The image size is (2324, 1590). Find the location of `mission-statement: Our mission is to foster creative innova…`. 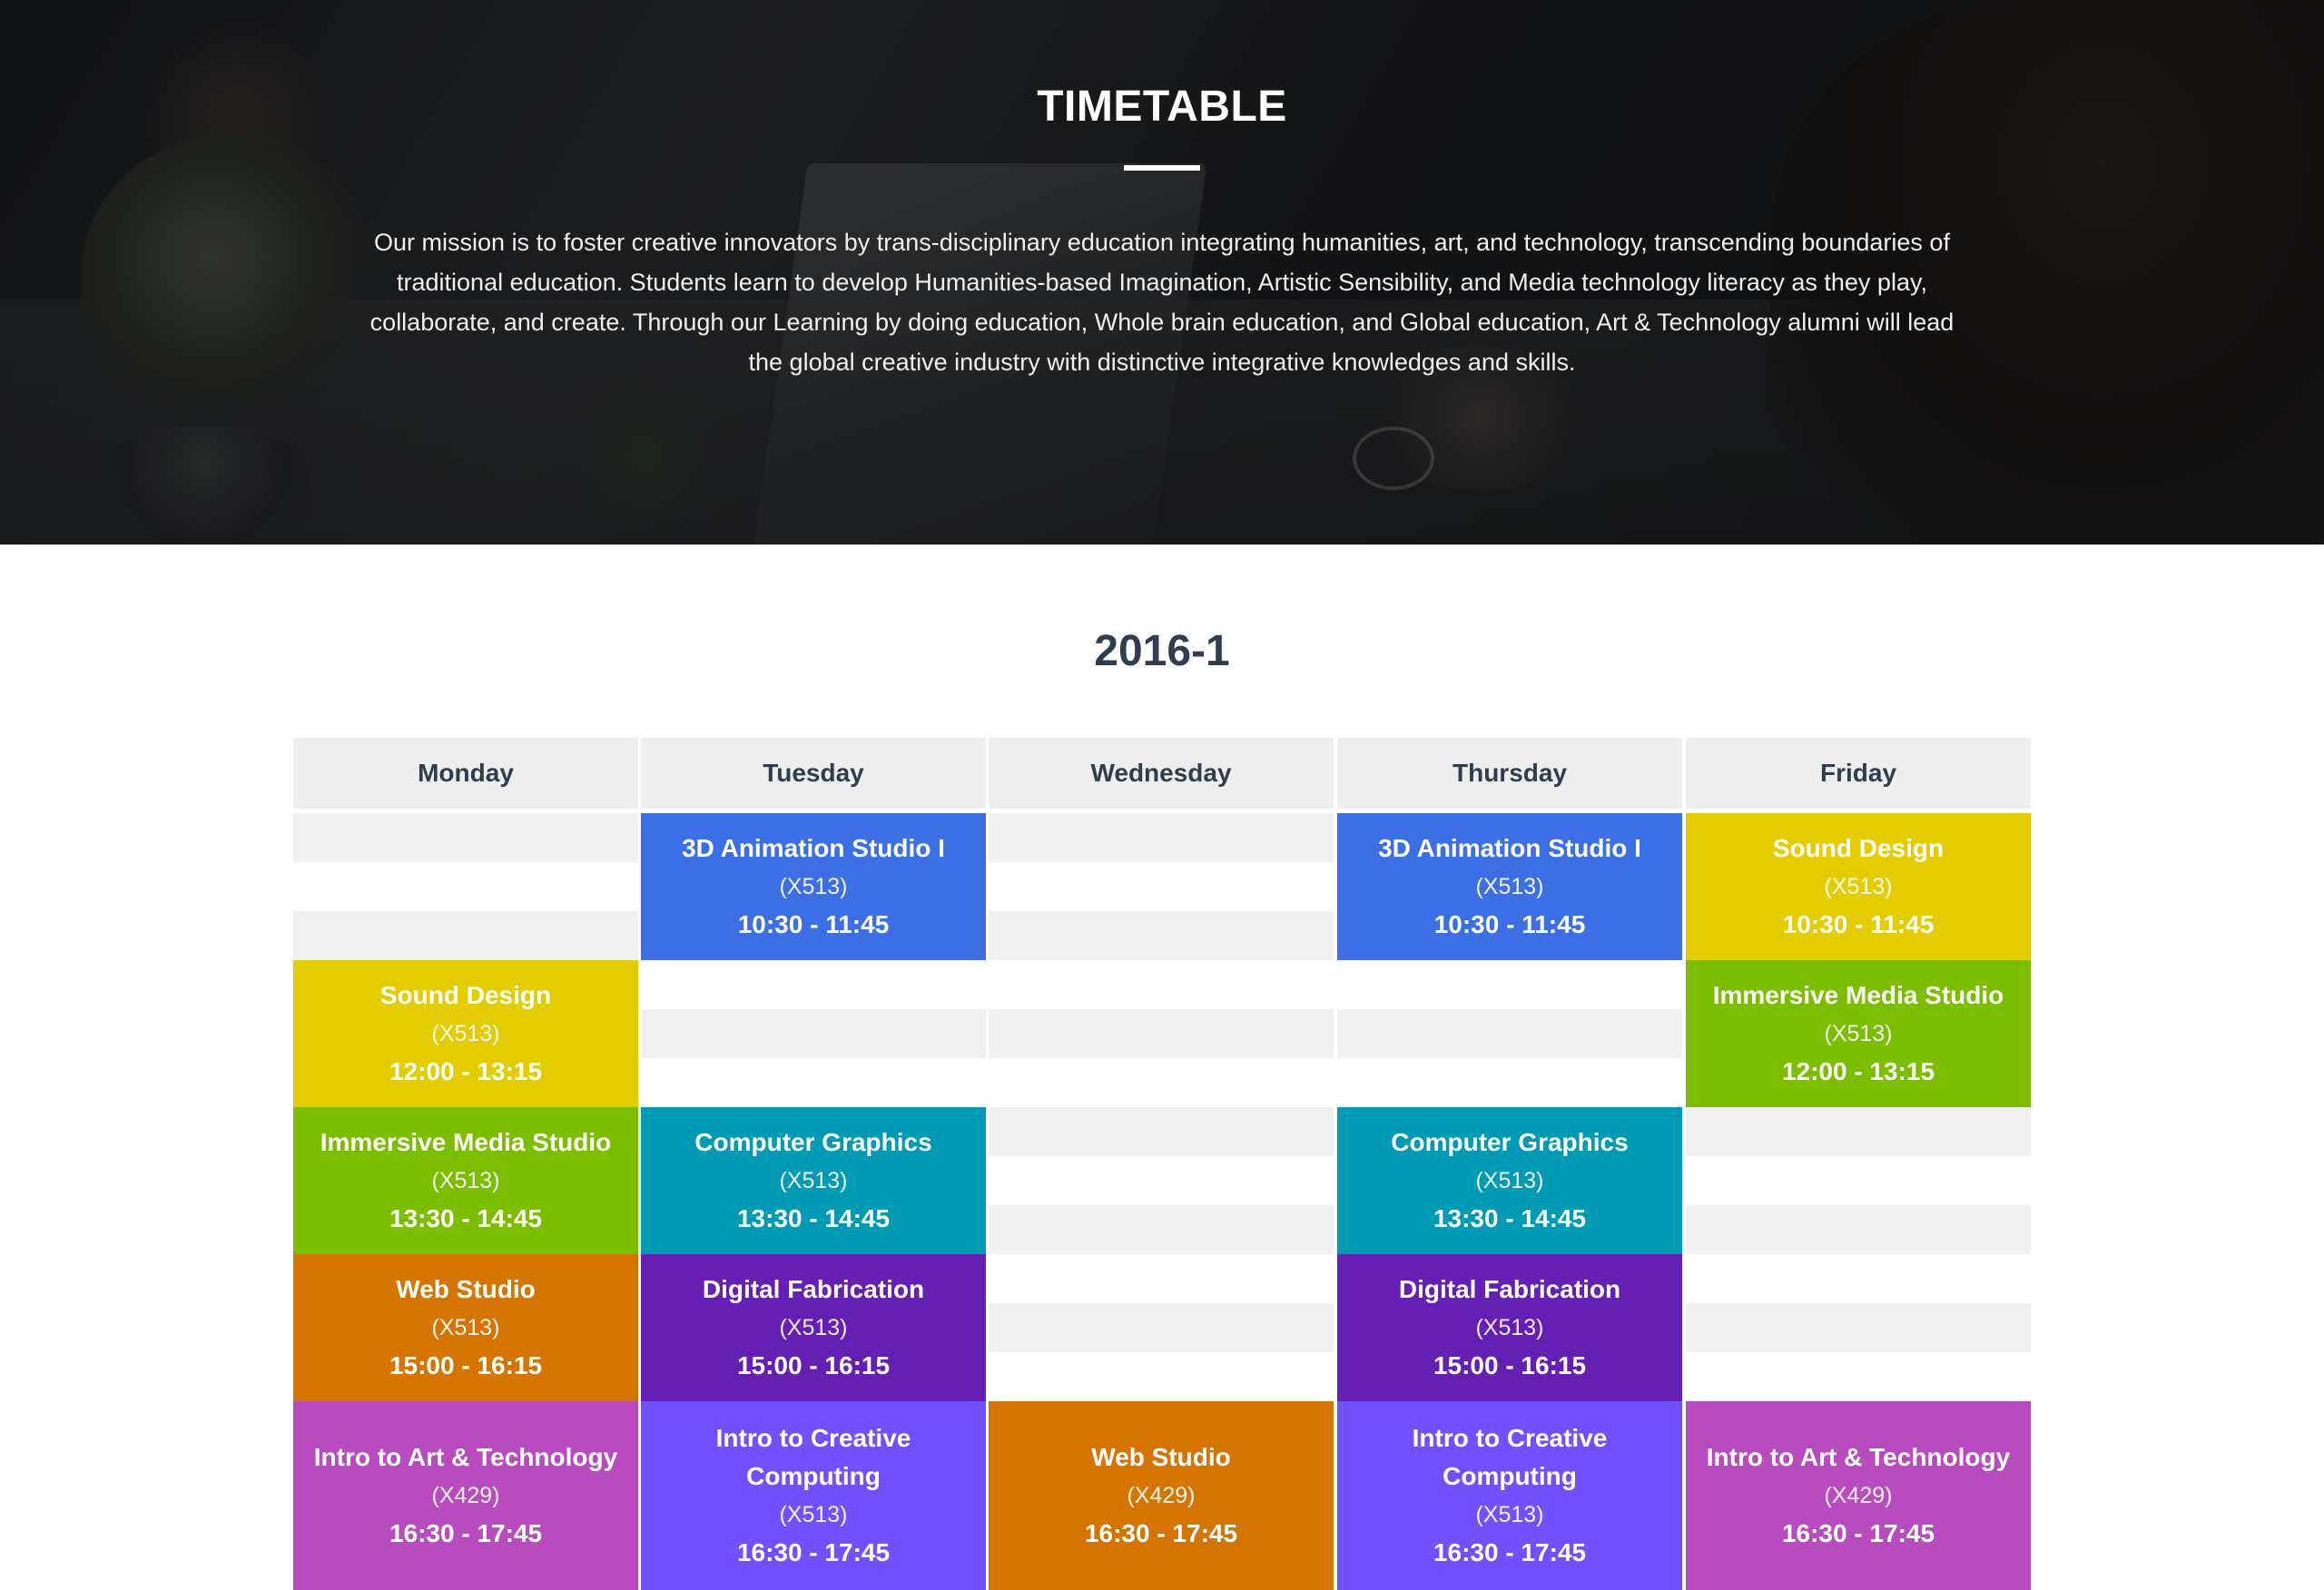

mission-statement: Our mission is to foster creative innova… is located at coordinates (1162, 302).